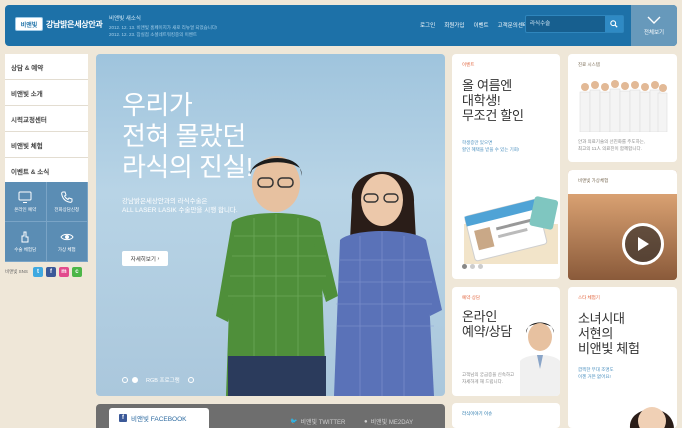  I want to click on sns-links: 비앤빛 SNS t f m c, so click(43, 272).